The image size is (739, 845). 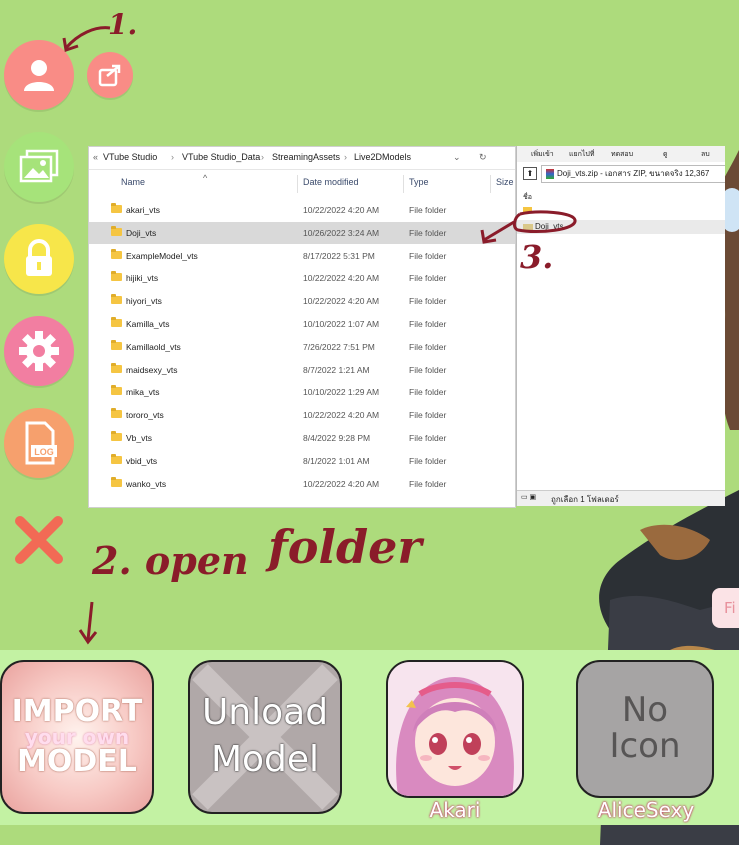 What do you see at coordinates (221, 157) in the screenshot?
I see `breadcrumb-item-1: VTube Studio_Data` at bounding box center [221, 157].